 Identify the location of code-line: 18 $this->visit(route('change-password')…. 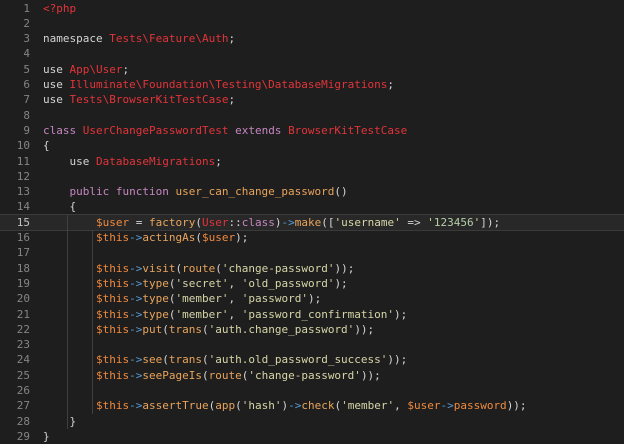
(312, 268).